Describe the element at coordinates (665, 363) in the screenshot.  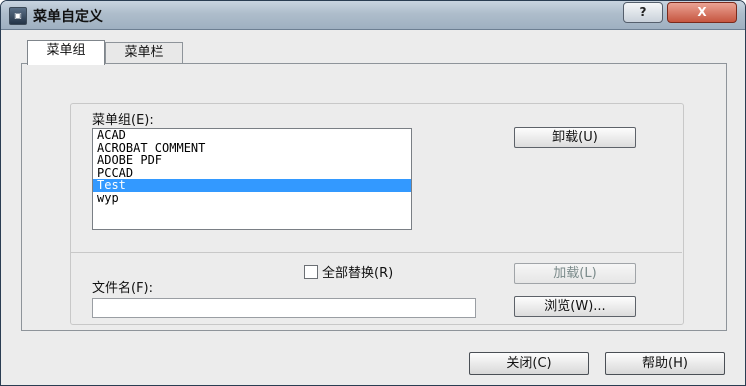
I see `help-button: 帮助(H)` at that location.